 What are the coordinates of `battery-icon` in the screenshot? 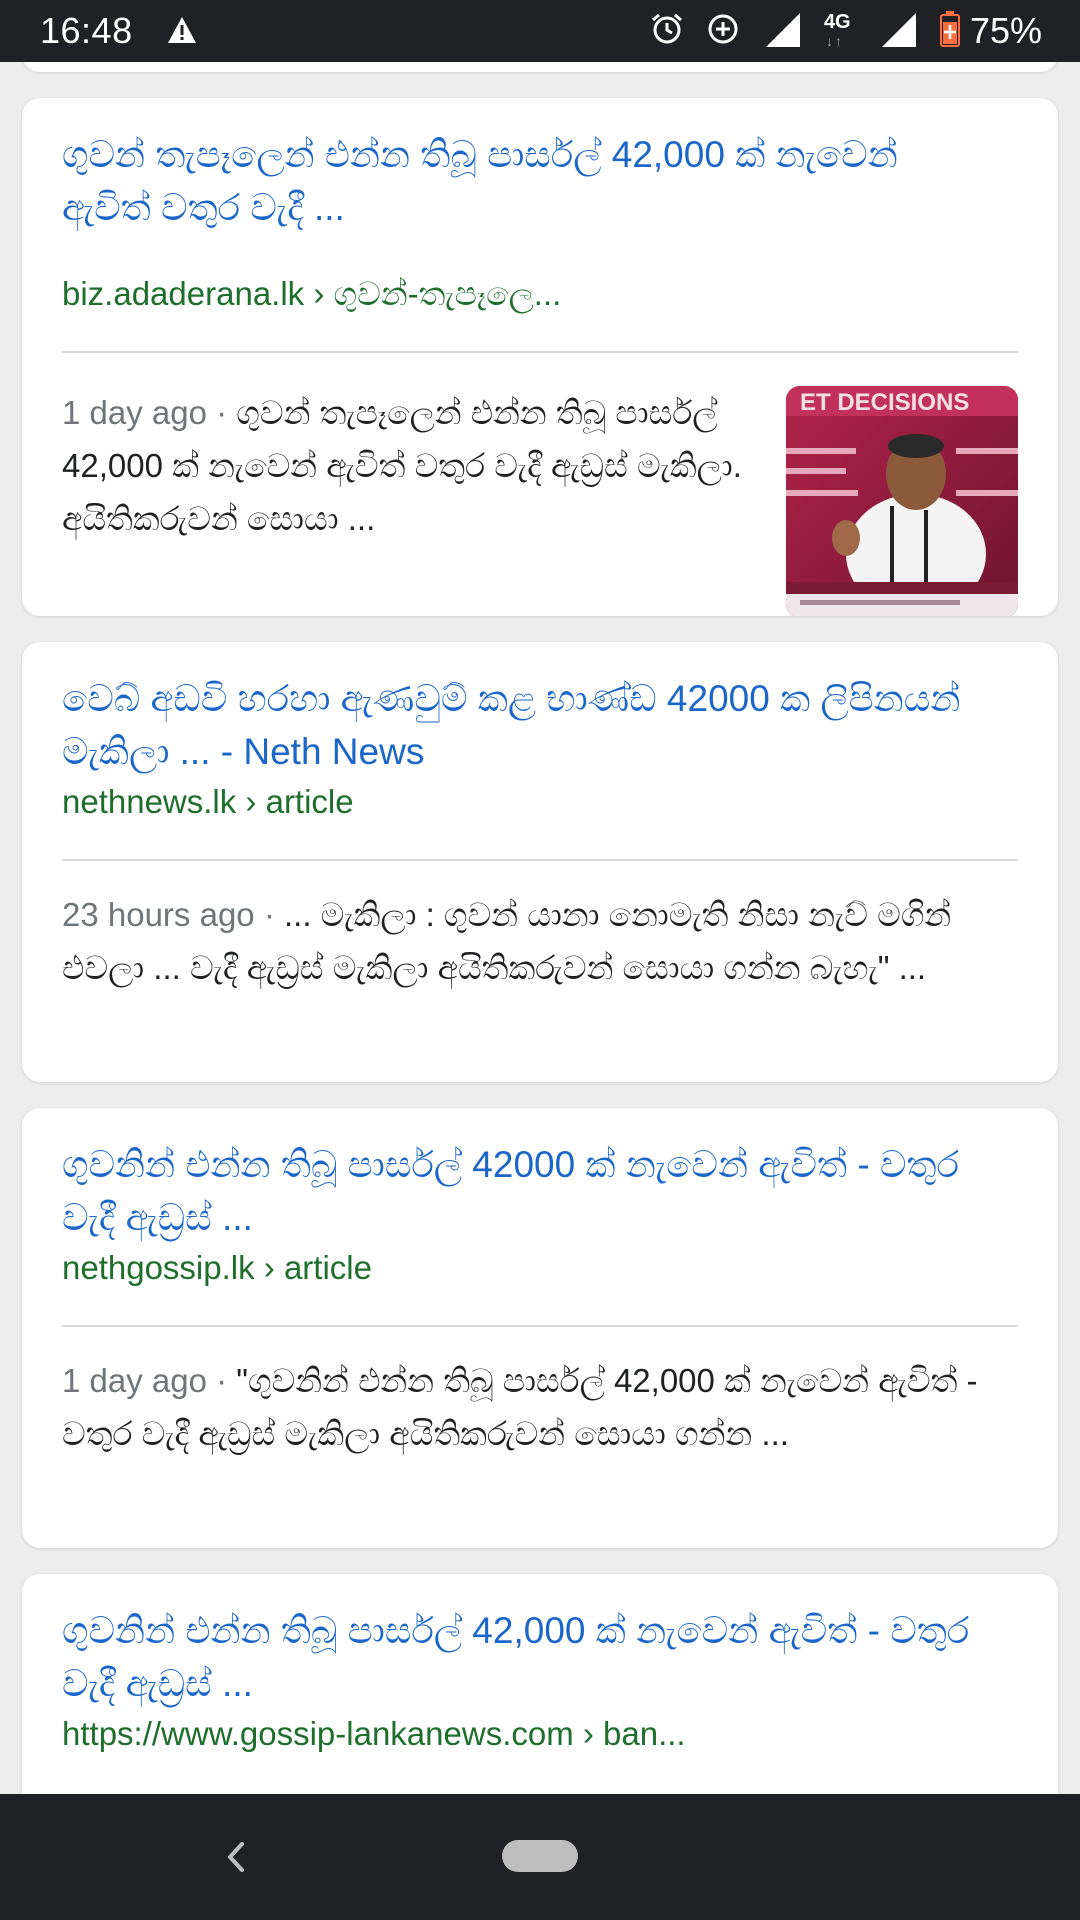 It's located at (949, 31).